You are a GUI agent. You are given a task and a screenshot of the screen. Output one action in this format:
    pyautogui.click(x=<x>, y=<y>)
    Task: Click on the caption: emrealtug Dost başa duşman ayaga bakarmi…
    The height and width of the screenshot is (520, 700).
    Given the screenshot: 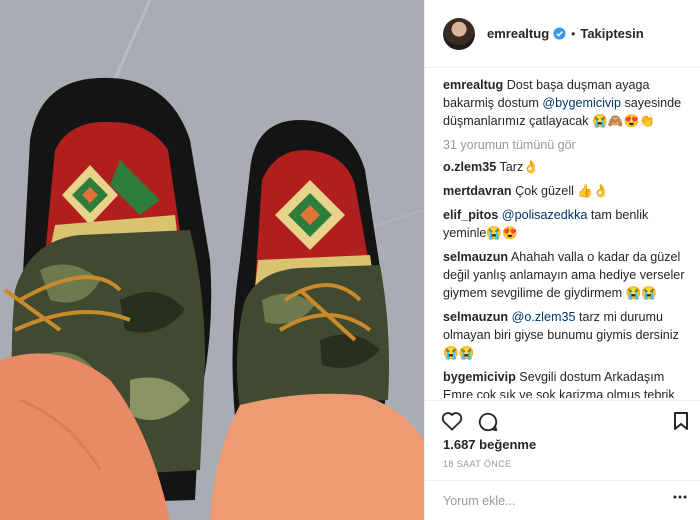 What is the action you would take?
    pyautogui.click(x=565, y=103)
    